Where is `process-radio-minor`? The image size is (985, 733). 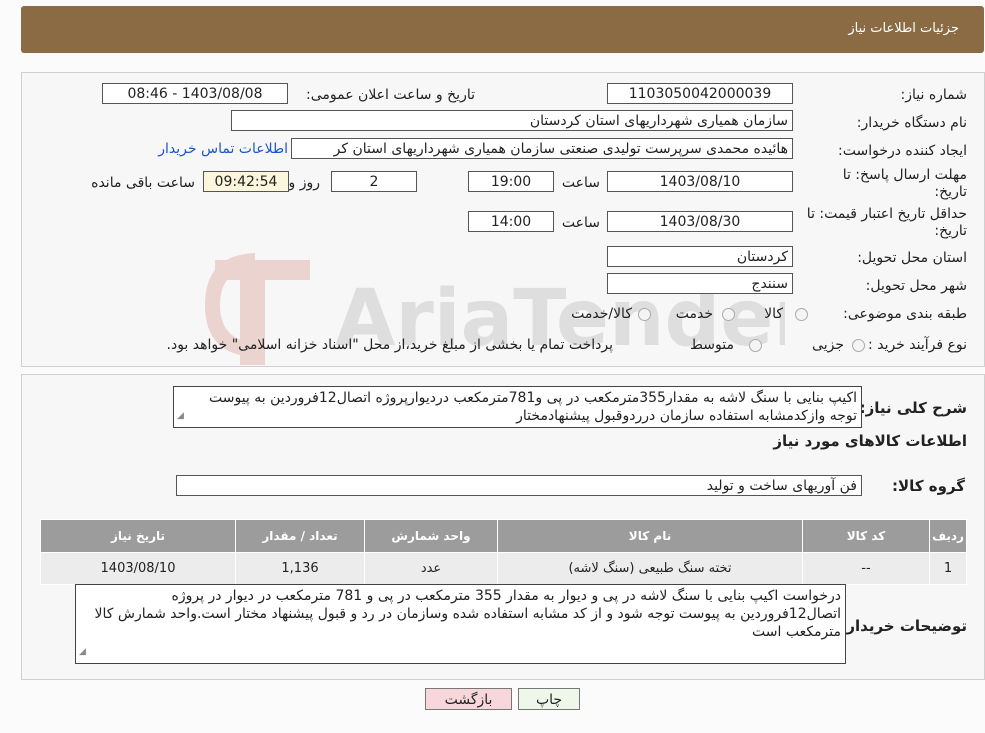
process-radio-minor is located at coordinates (858, 345).